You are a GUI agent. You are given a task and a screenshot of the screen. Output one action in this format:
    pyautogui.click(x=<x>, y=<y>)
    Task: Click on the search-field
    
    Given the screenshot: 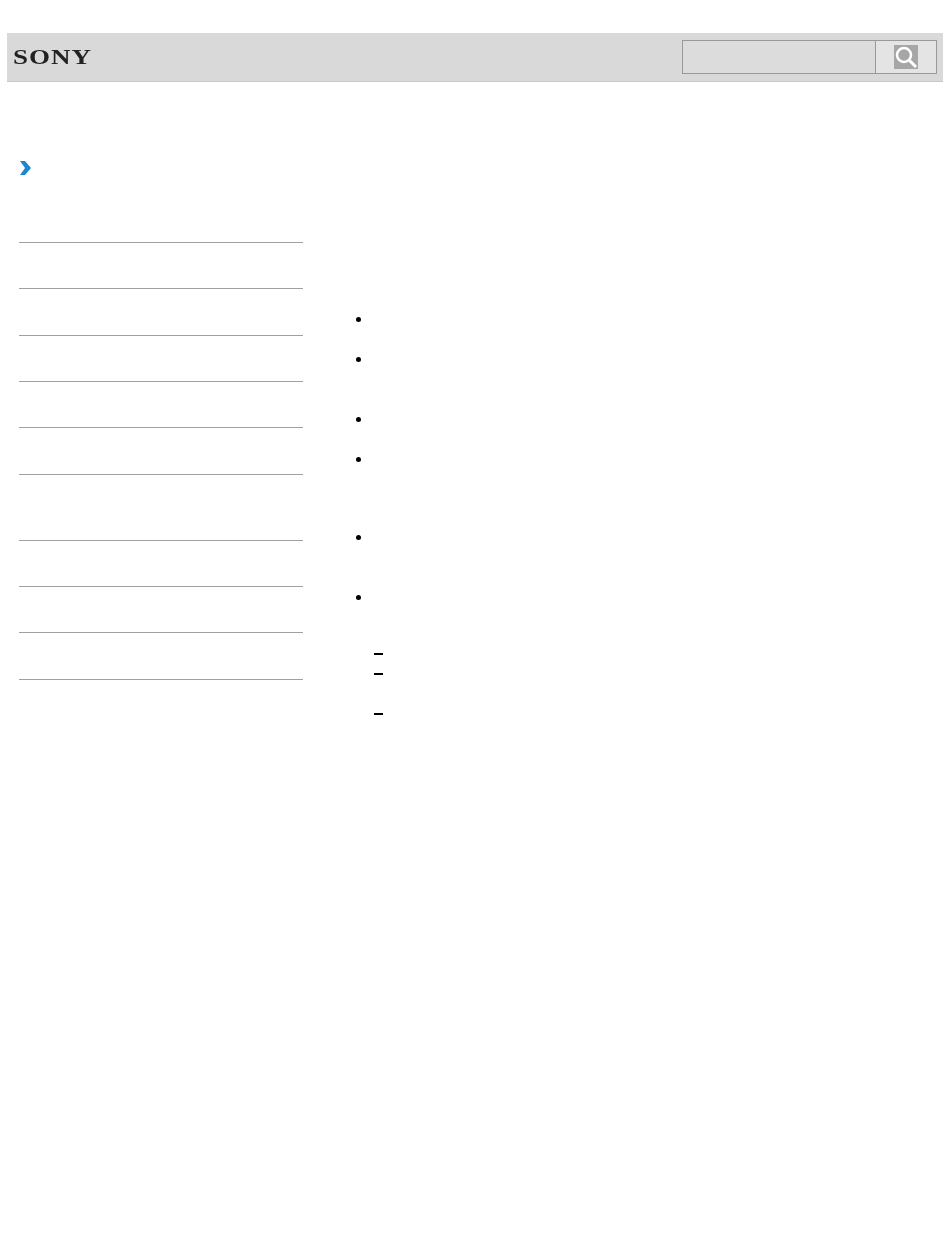 What is the action you would take?
    pyautogui.click(x=779, y=57)
    